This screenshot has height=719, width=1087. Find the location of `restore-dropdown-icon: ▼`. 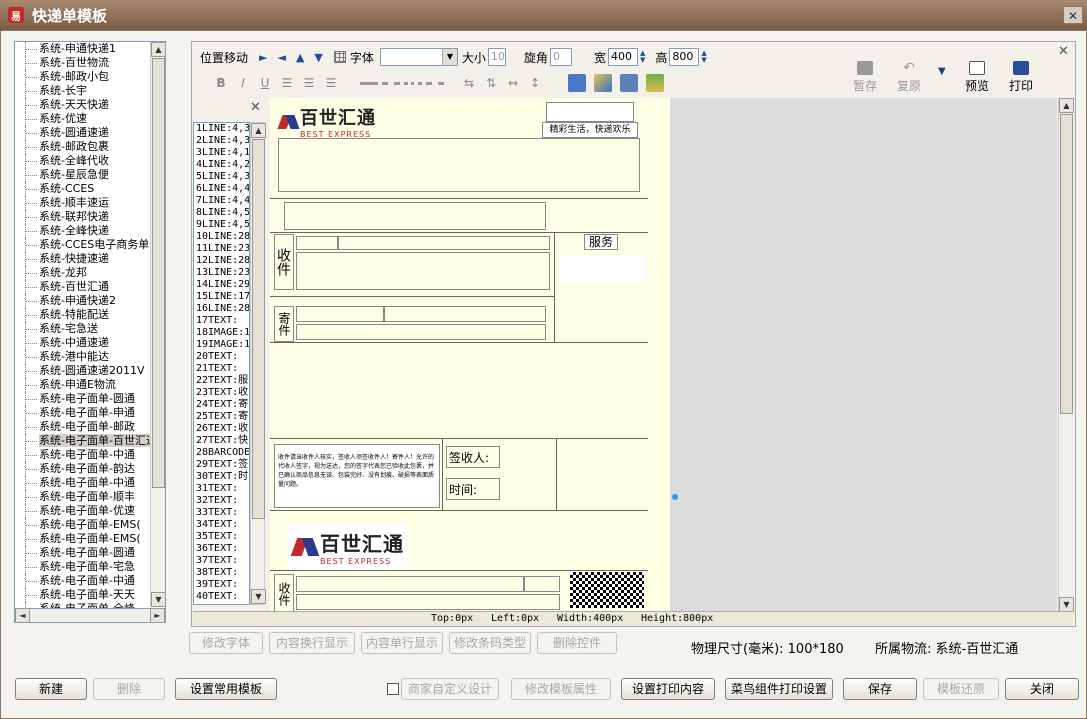

restore-dropdown-icon: ▼ is located at coordinates (942, 71).